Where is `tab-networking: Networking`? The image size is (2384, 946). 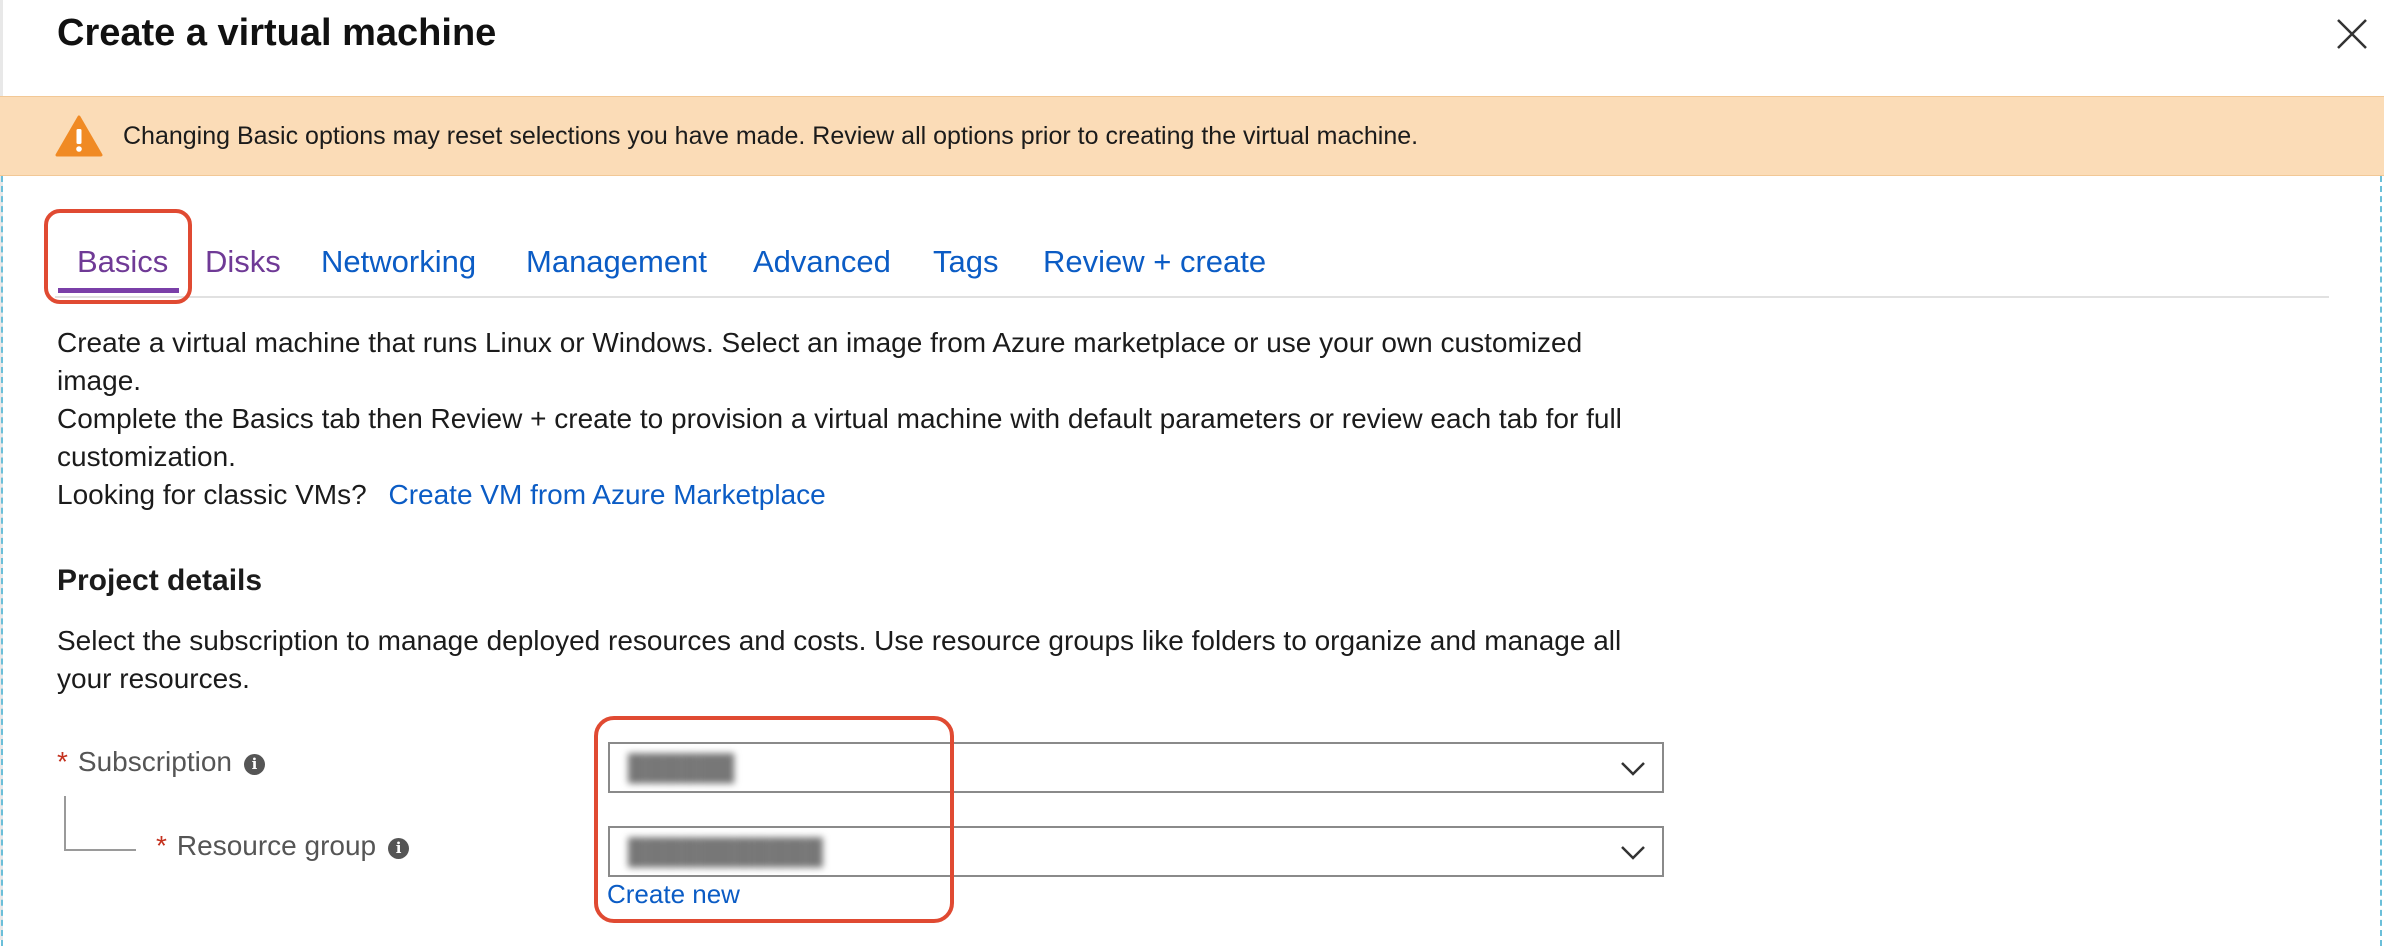
tab-networking: Networking is located at coordinates (398, 262).